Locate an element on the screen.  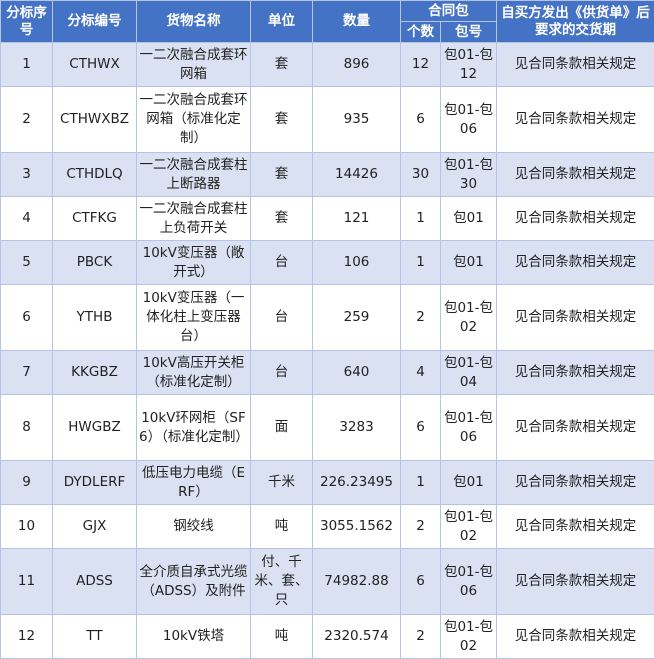
cell-qty: 259 is located at coordinates (357, 318).